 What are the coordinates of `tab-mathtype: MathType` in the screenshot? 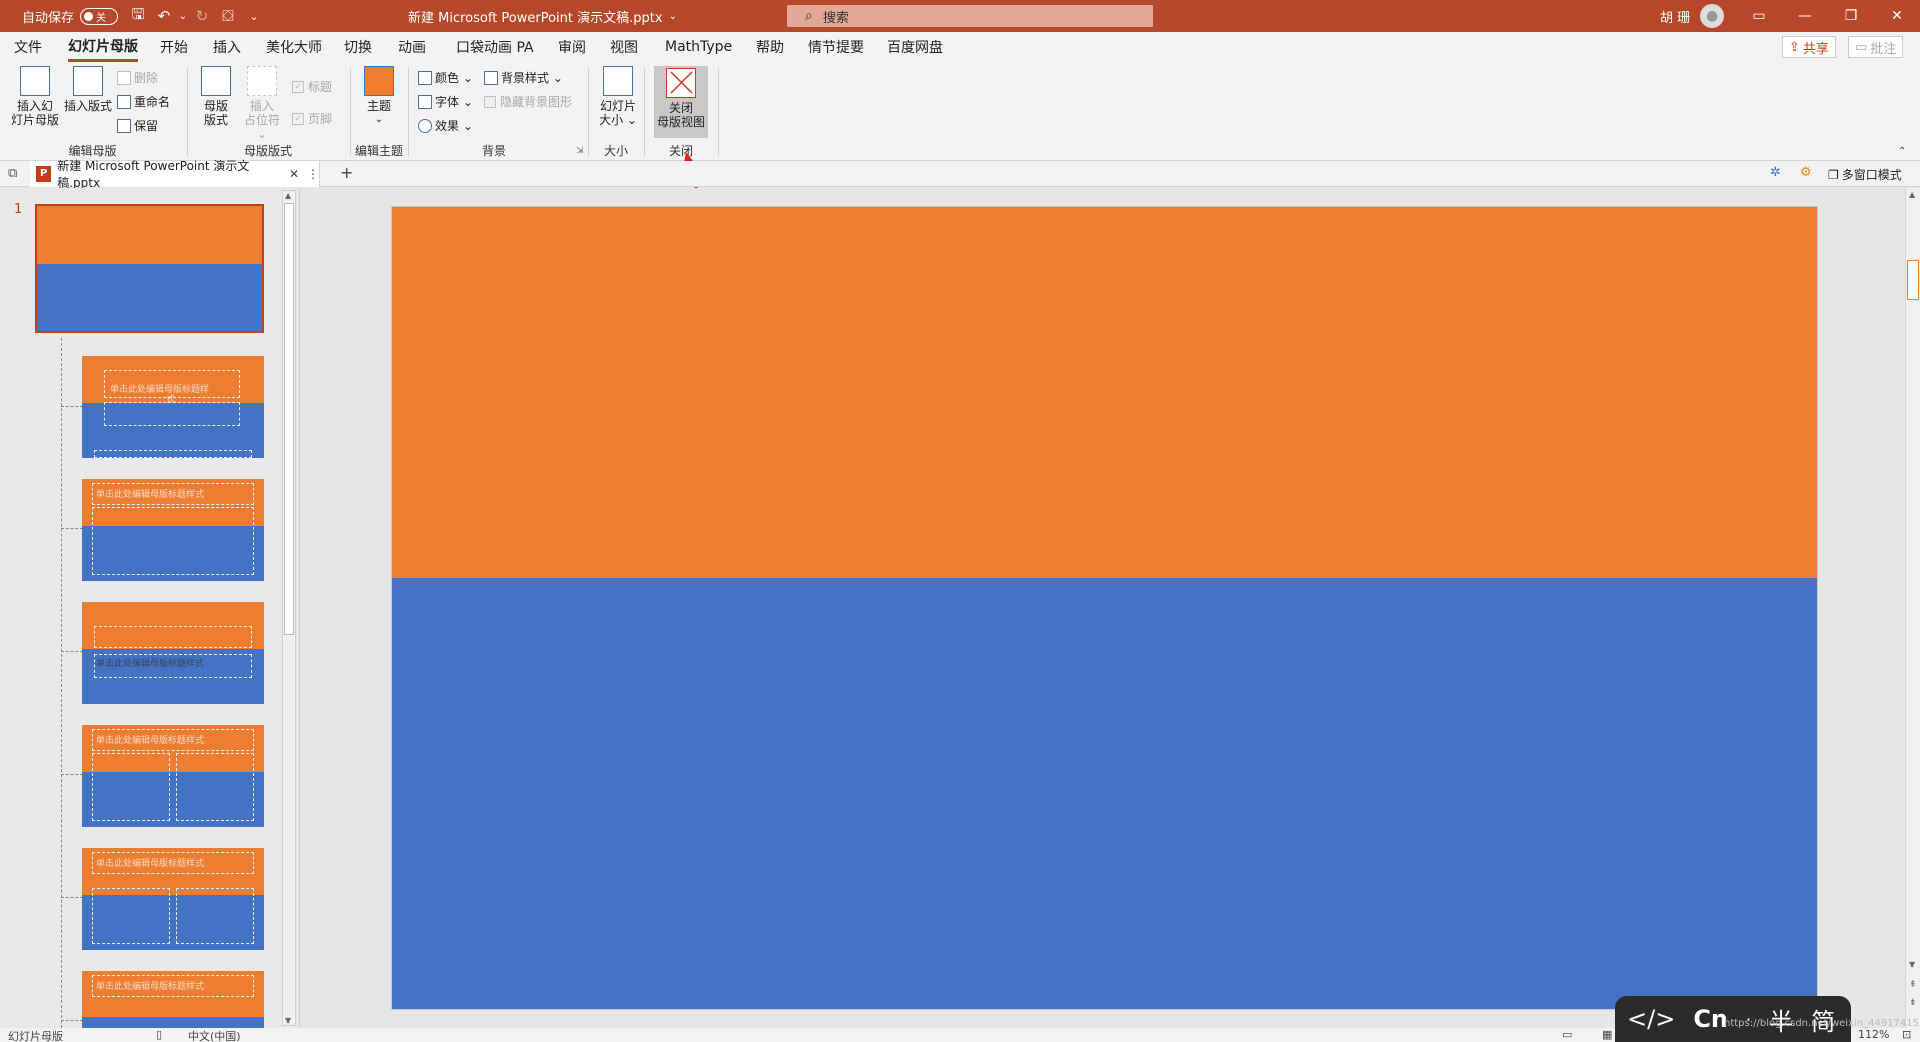 It's located at (698, 47).